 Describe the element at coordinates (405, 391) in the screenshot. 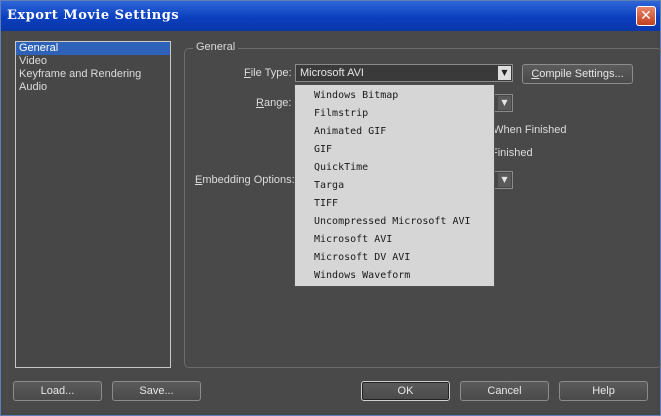

I see `ok-button: OK` at that location.